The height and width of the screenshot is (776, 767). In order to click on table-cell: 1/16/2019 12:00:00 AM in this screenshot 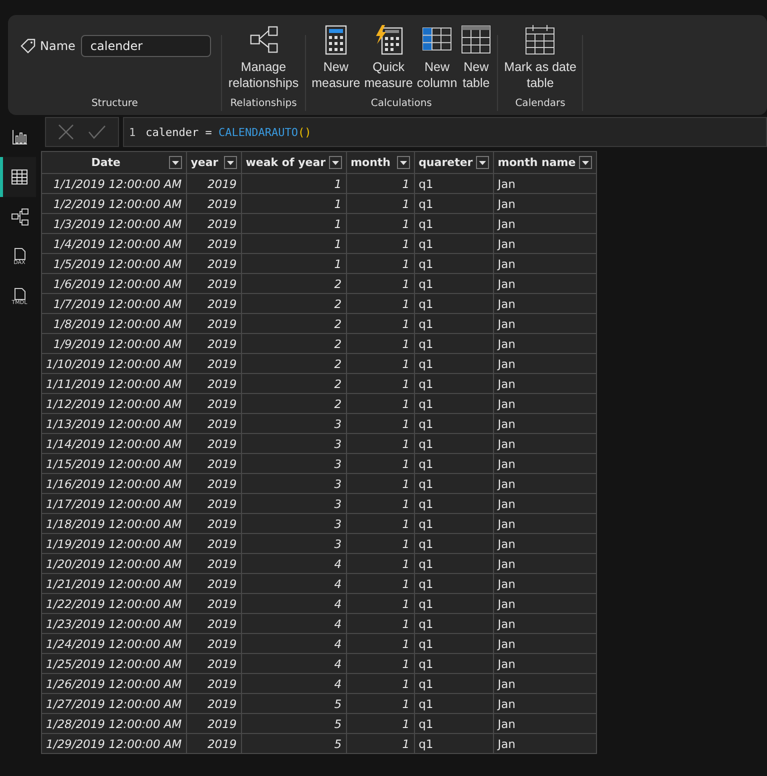, I will do `click(114, 484)`.